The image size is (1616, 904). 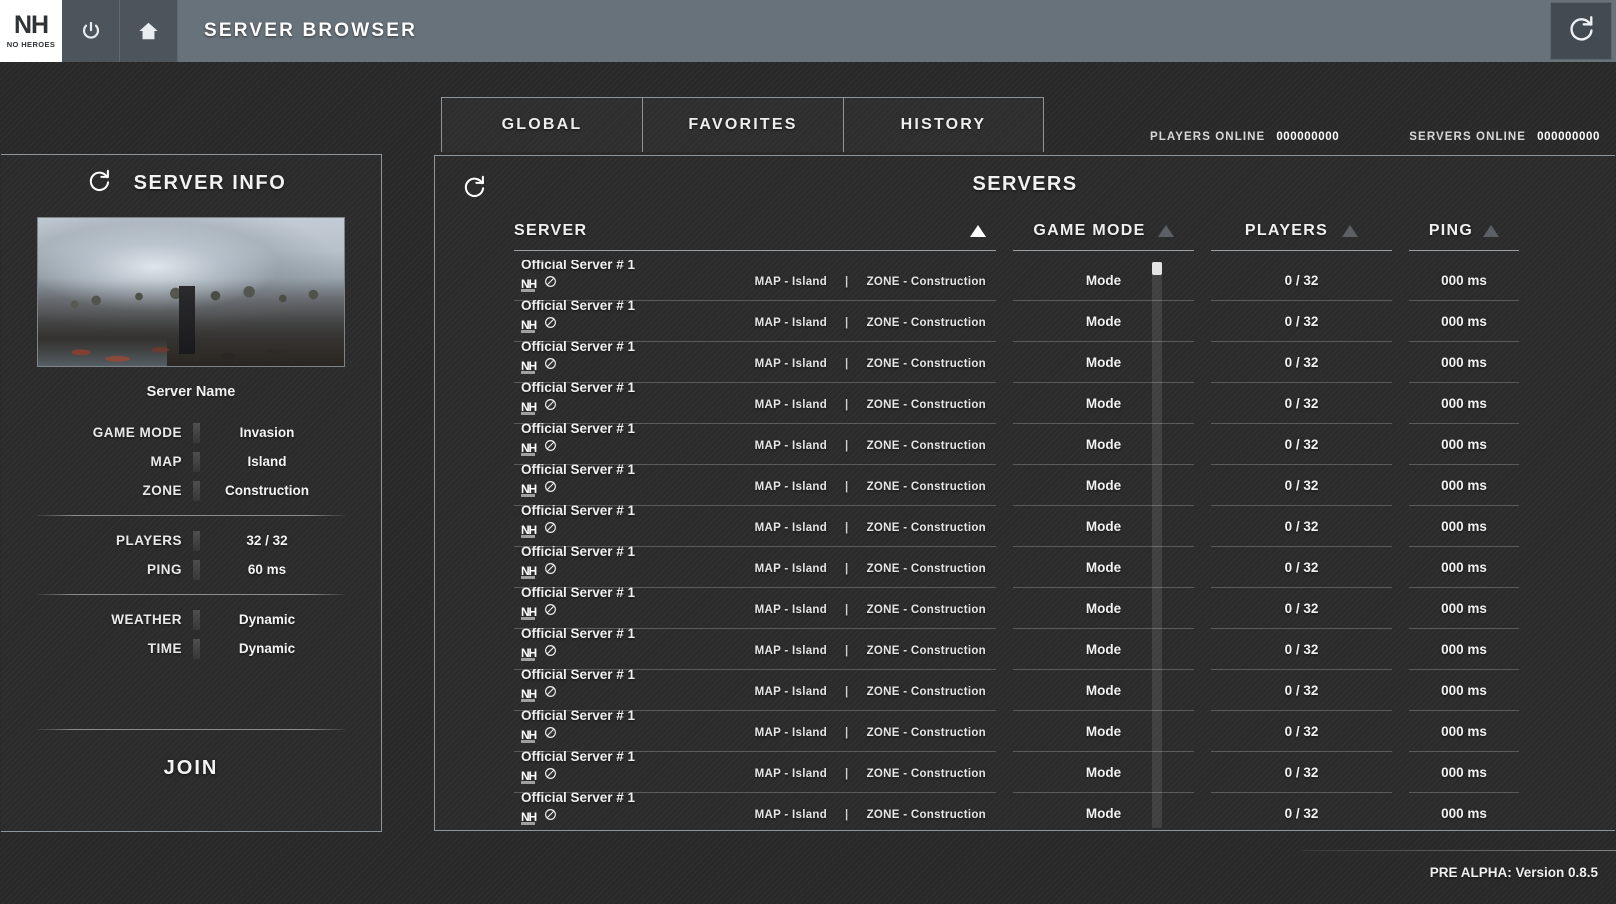 I want to click on home-button, so click(x=149, y=31).